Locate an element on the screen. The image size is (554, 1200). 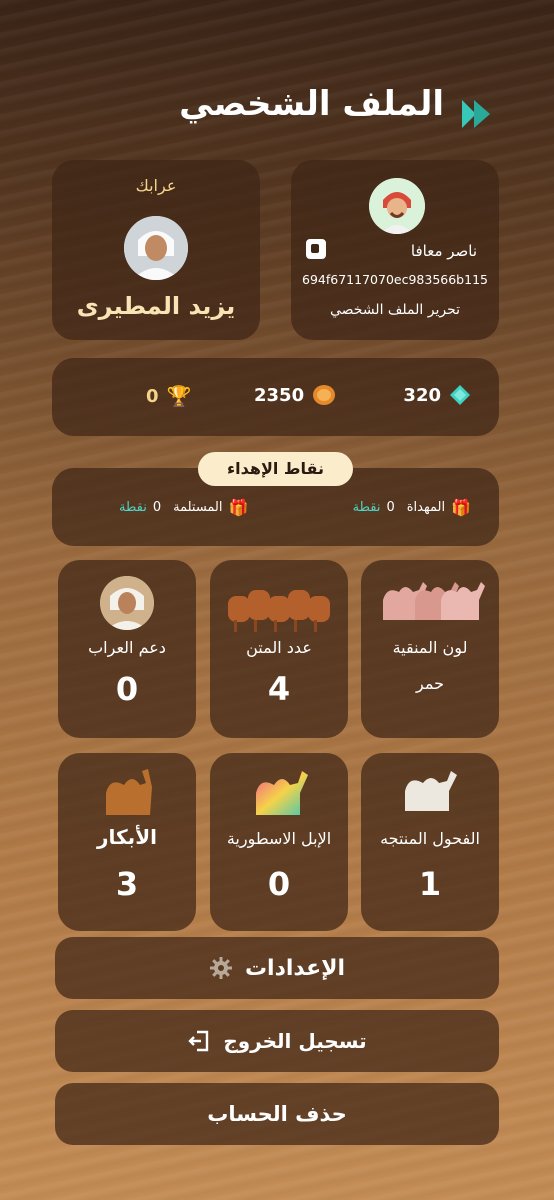
tile-legendary-value: 0 is located at coordinates (279, 884).